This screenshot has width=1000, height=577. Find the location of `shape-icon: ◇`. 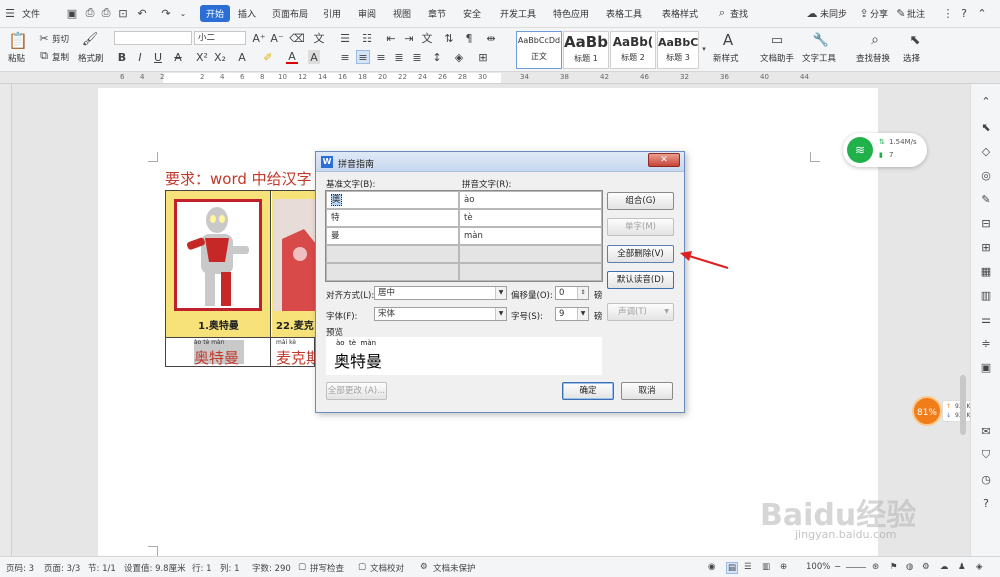

shape-icon: ◇ is located at coordinates (986, 151).